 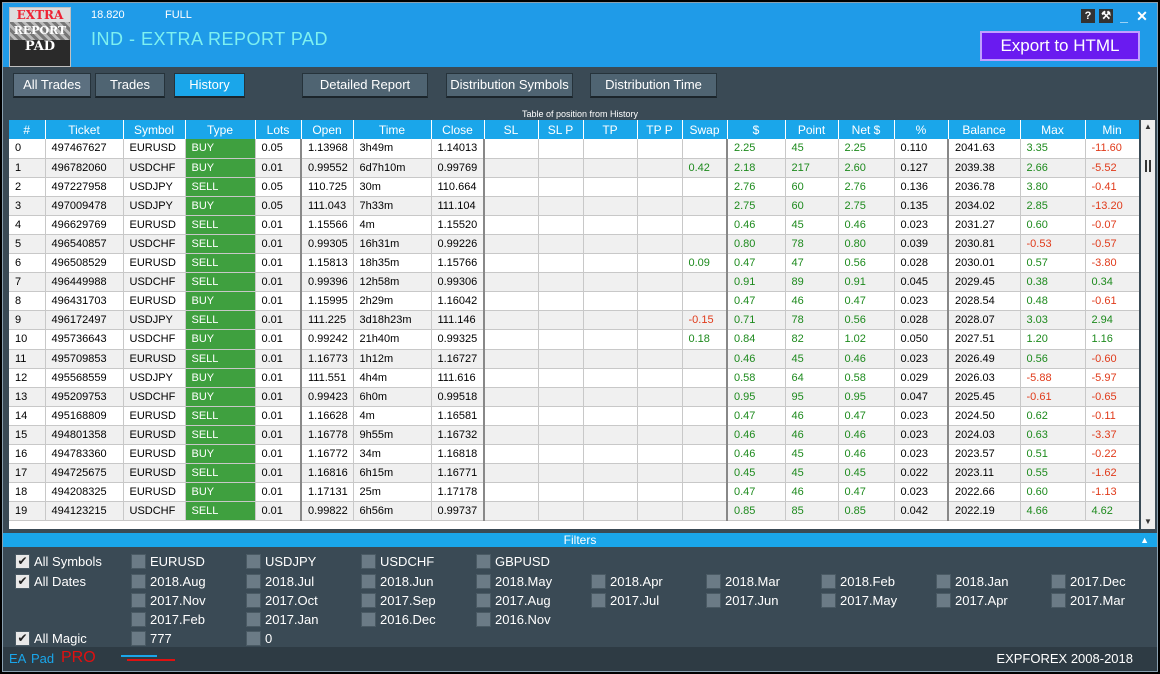 I want to click on tab-trades: Trades, so click(x=130, y=85).